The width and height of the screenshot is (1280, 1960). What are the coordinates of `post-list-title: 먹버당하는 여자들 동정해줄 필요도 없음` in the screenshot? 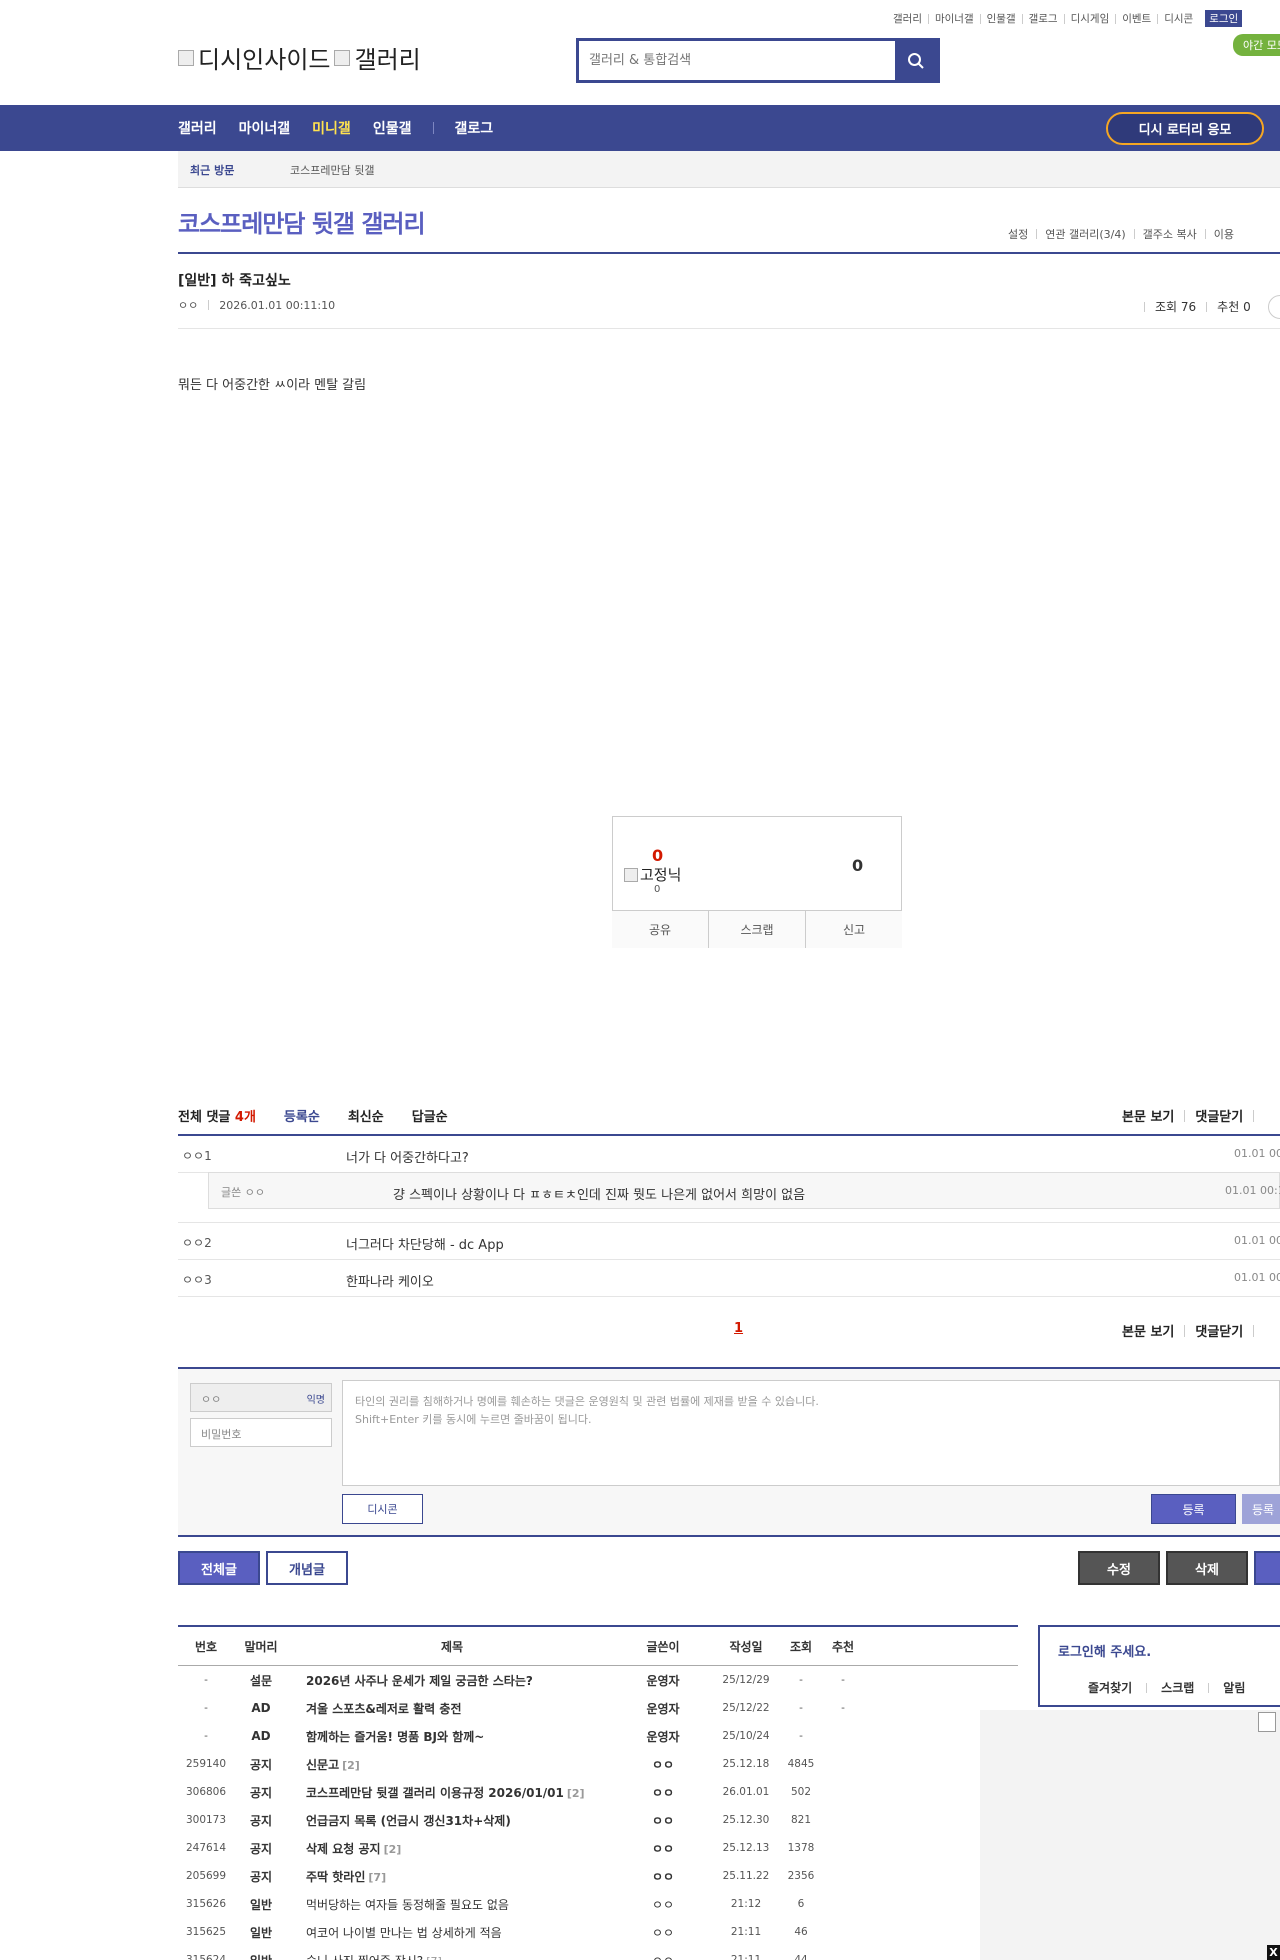 It's located at (452, 1904).